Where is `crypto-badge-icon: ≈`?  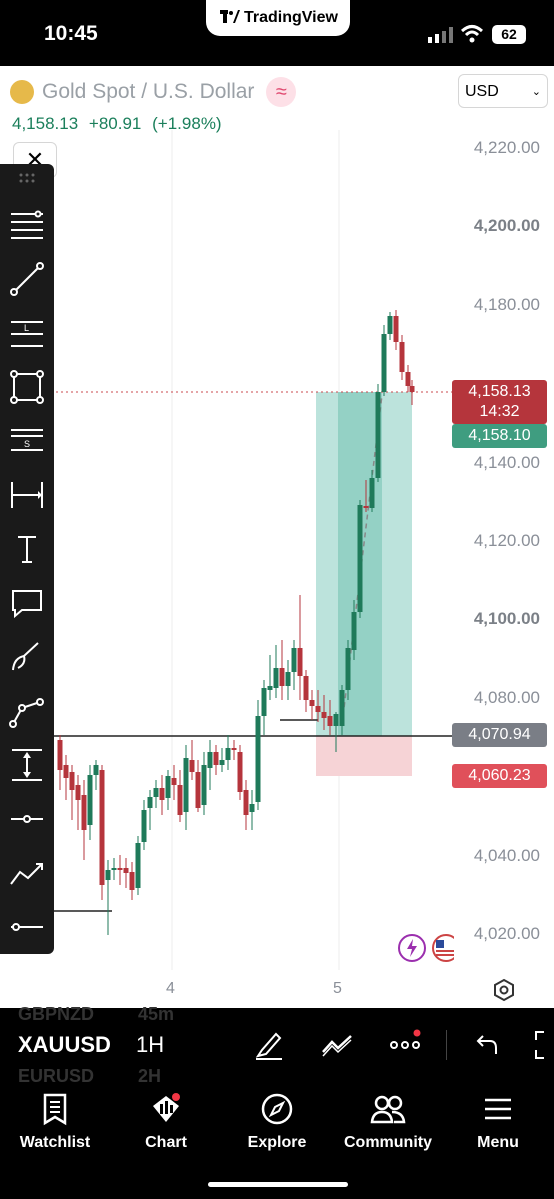
crypto-badge-icon: ≈ is located at coordinates (281, 92).